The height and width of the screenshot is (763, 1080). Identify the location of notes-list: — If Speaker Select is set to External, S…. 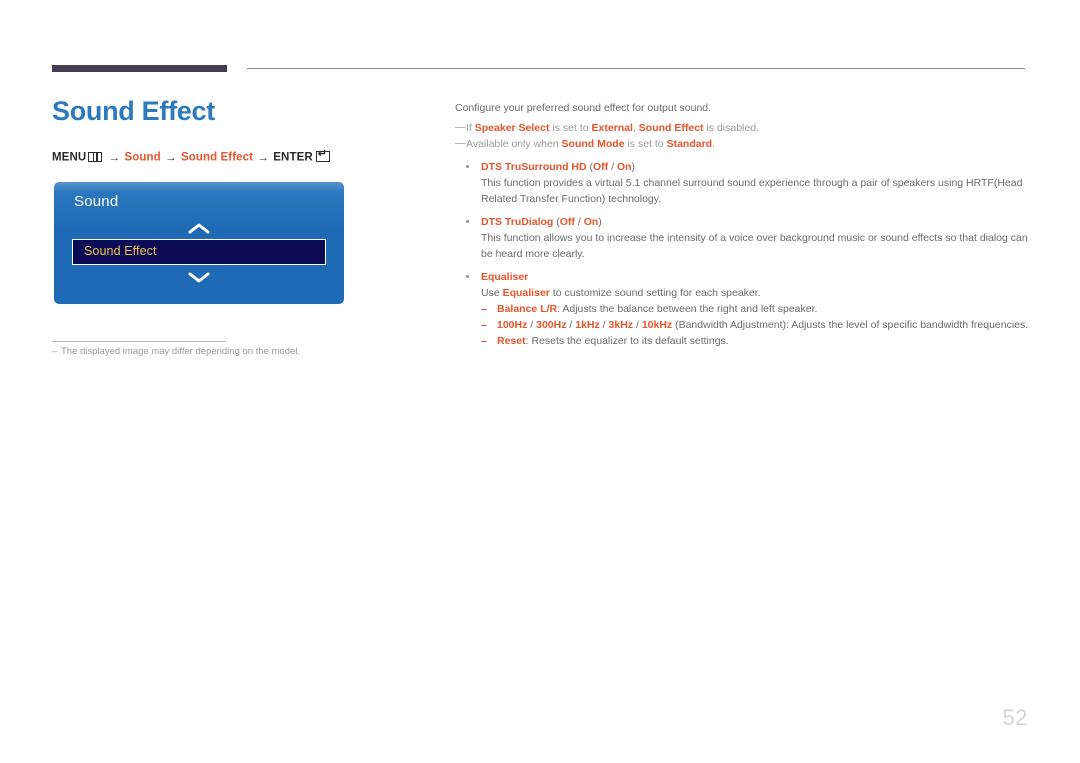
(742, 136).